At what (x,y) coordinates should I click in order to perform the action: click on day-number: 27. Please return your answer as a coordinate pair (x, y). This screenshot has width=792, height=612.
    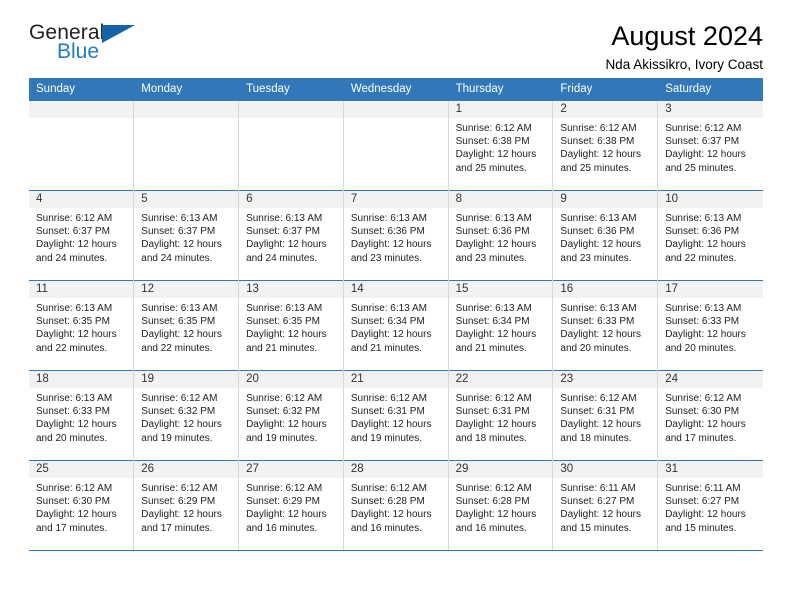
    Looking at the image, I should click on (291, 469).